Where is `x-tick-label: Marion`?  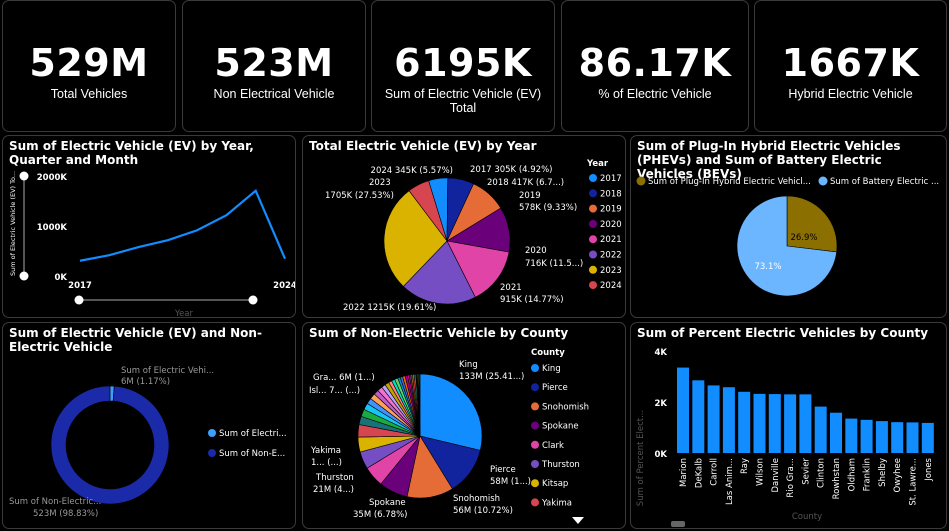
x-tick-label: Marion is located at coordinates (684, 472).